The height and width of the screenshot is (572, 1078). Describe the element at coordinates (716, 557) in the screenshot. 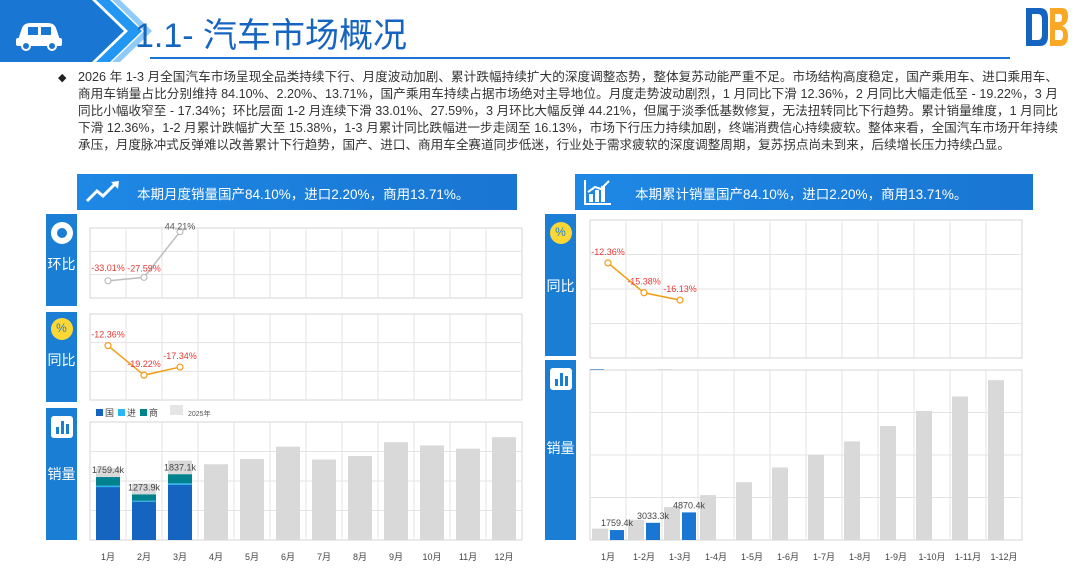

I see `cumulative-sales-x-tick-label: 1-4月` at that location.